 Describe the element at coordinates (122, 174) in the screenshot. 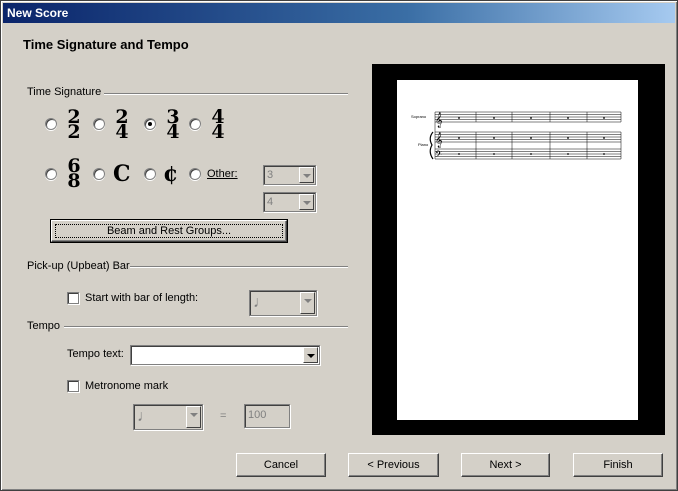

I see `common-time-icon: C` at that location.